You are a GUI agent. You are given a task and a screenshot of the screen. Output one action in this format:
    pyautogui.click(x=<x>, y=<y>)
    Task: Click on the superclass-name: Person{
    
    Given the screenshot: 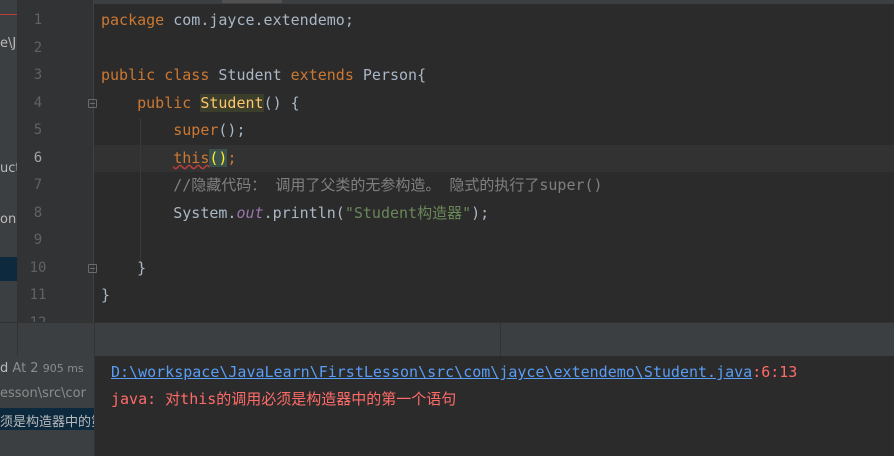 What is the action you would take?
    pyautogui.click(x=390, y=75)
    